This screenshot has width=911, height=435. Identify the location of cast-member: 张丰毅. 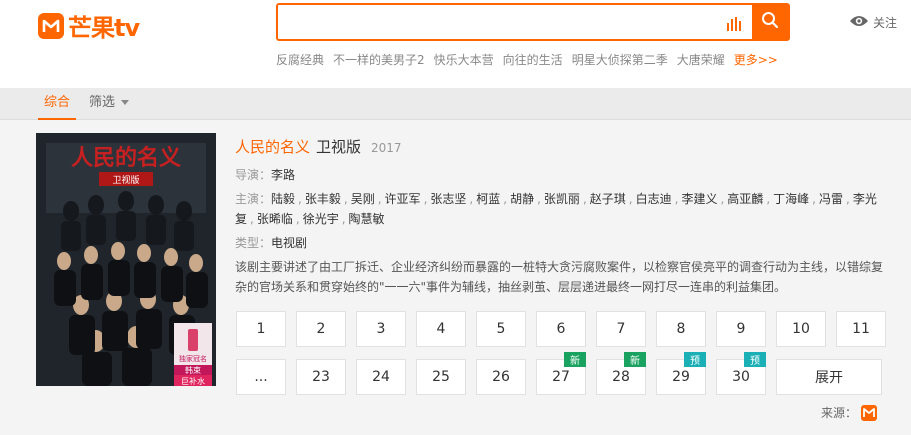
(323, 199).